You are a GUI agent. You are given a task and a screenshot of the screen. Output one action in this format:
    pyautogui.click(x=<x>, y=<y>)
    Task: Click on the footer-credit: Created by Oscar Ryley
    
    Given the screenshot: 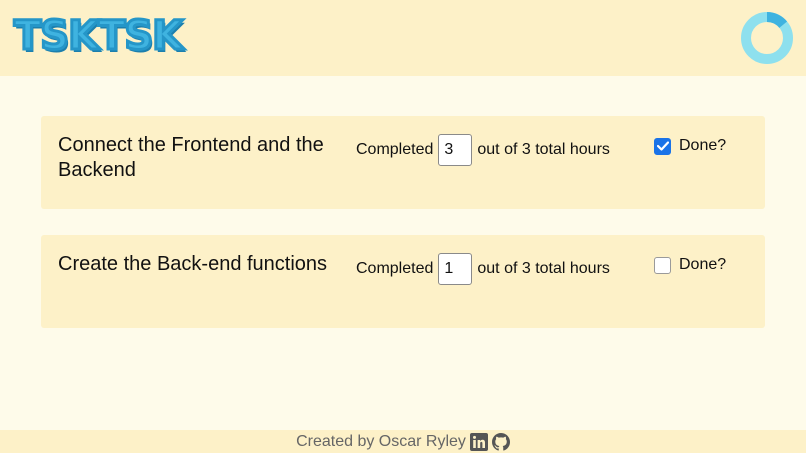 What is the action you would take?
    pyautogui.click(x=381, y=441)
    